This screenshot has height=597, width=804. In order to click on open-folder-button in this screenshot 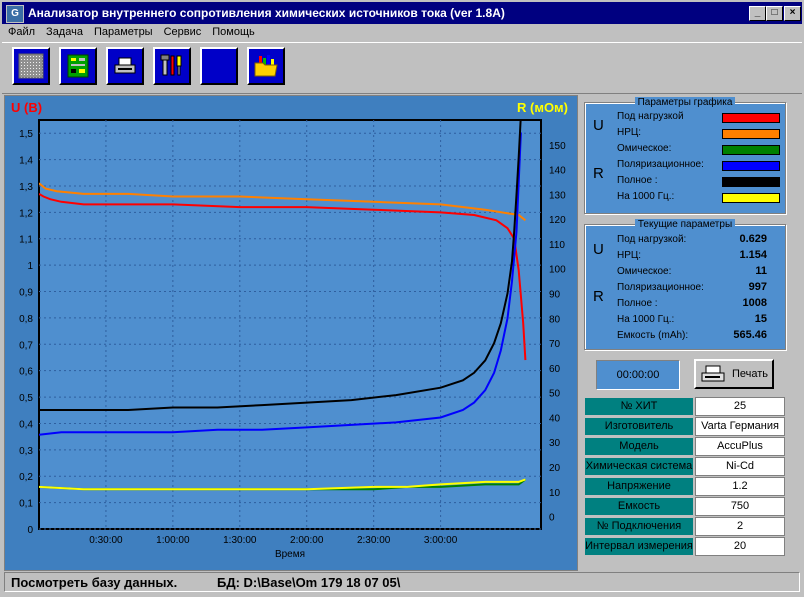, I will do `click(266, 66)`.